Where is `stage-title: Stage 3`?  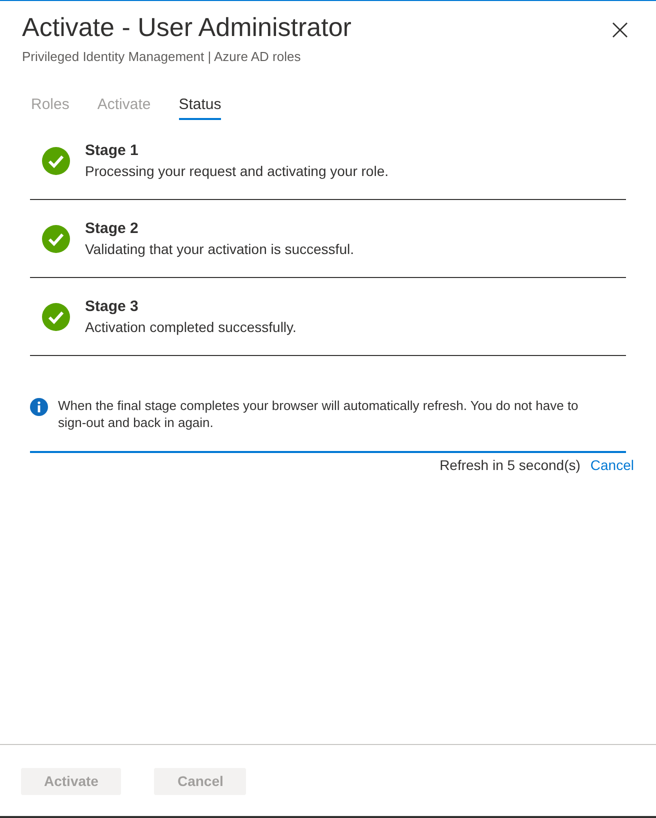 stage-title: Stage 3 is located at coordinates (112, 306).